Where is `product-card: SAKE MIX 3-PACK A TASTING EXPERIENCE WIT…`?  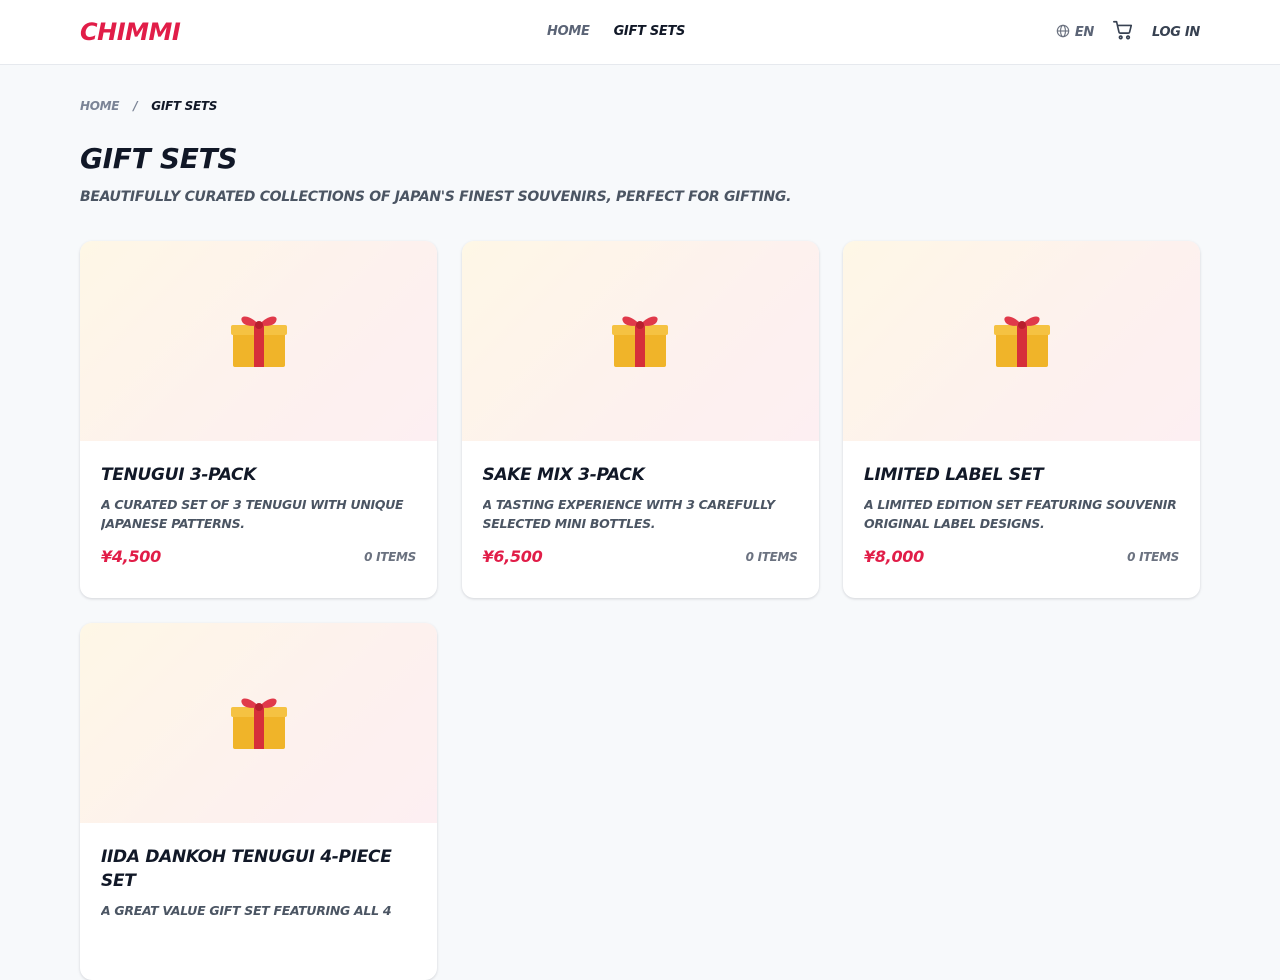
product-card: SAKE MIX 3-PACK A TASTING EXPERIENCE WIT… is located at coordinates (640, 419).